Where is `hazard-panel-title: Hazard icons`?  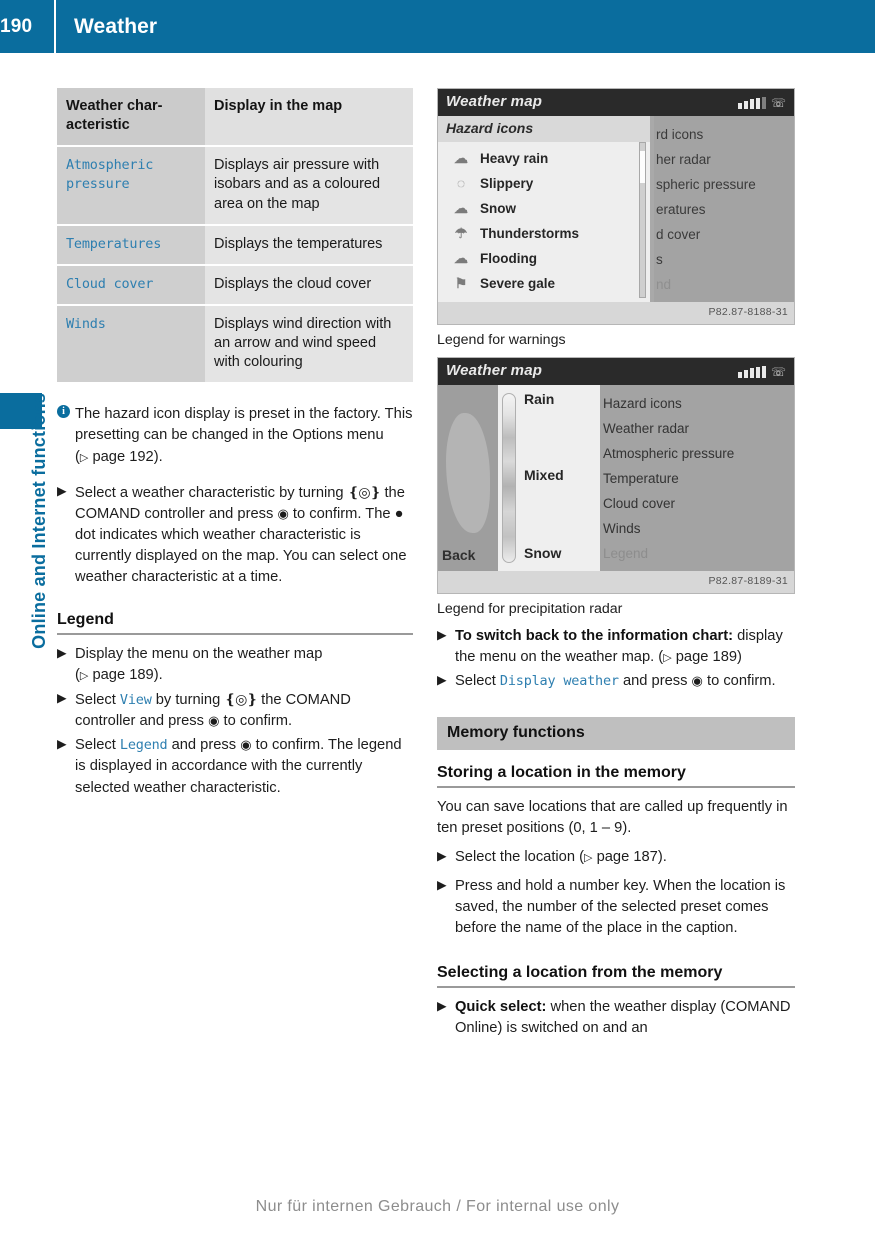
hazard-panel-title: Hazard icons is located at coordinates (490, 128).